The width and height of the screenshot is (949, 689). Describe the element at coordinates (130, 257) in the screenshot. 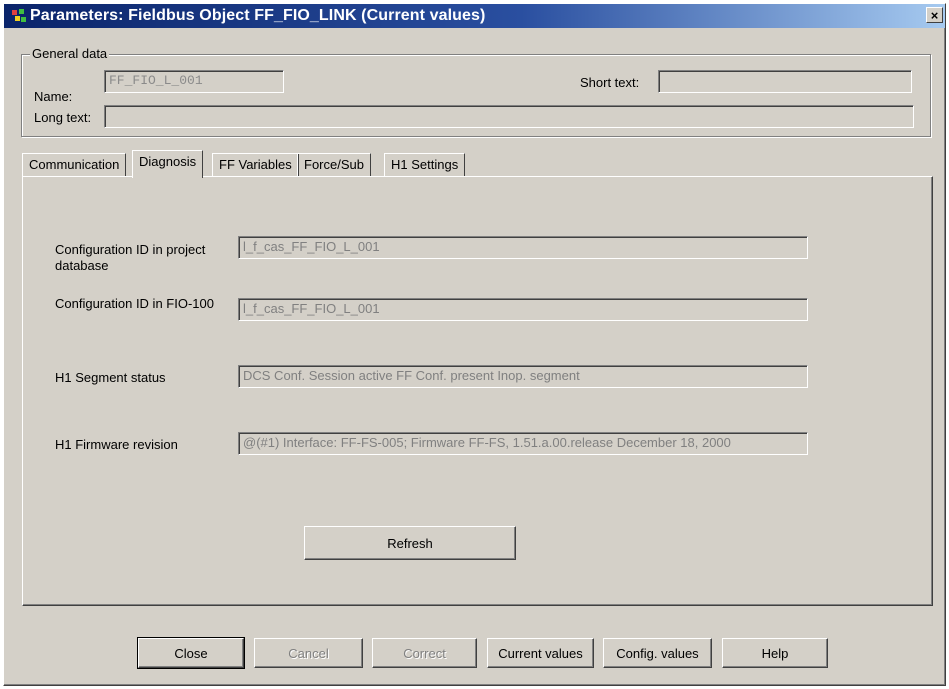

I see `config-id-project-label: Configuration ID in project database` at that location.